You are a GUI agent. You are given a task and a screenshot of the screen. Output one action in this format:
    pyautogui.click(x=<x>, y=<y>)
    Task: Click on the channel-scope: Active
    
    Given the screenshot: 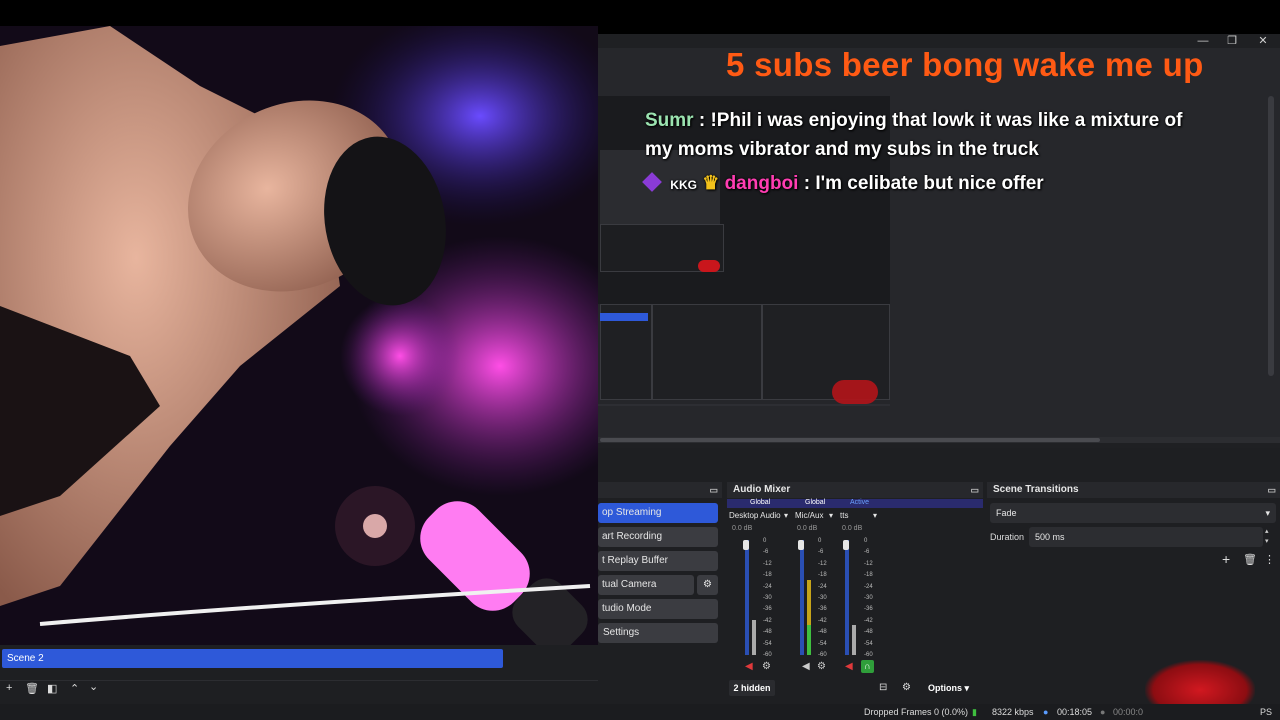 What is the action you would take?
    pyautogui.click(x=860, y=502)
    